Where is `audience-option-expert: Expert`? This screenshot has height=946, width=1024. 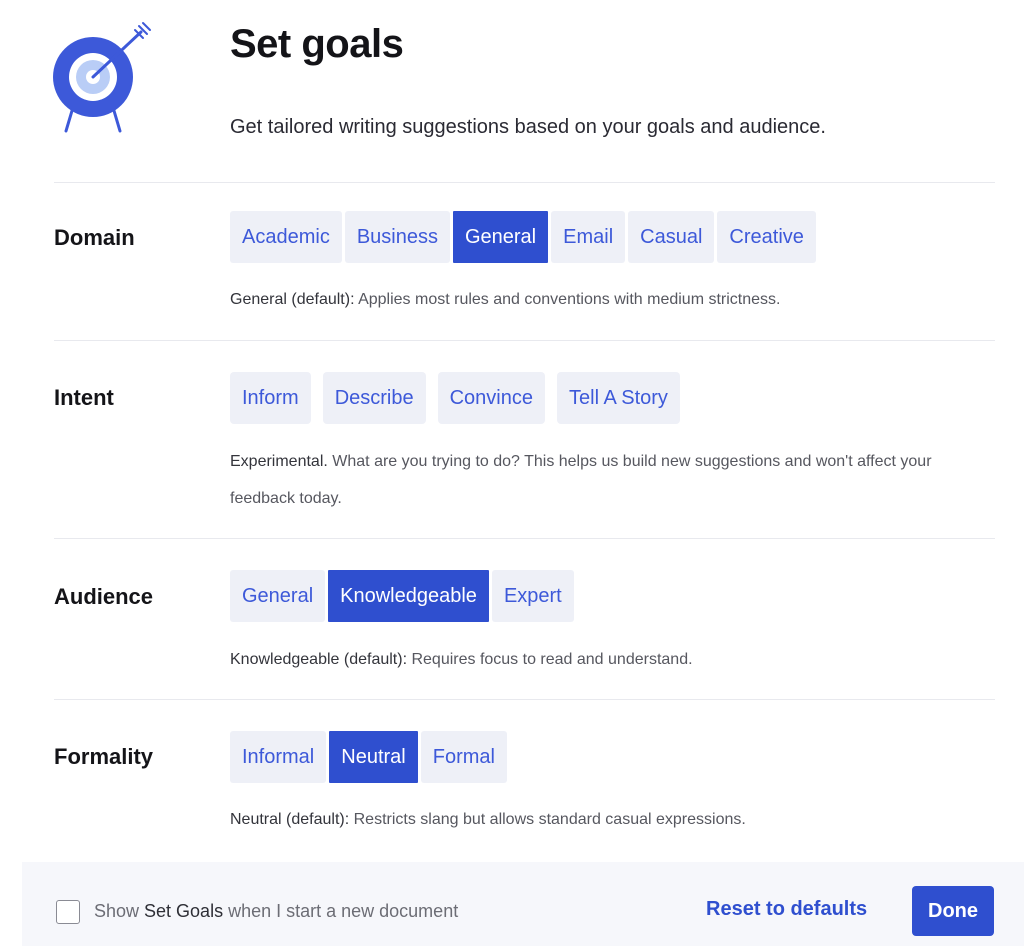 audience-option-expert: Expert is located at coordinates (532, 596).